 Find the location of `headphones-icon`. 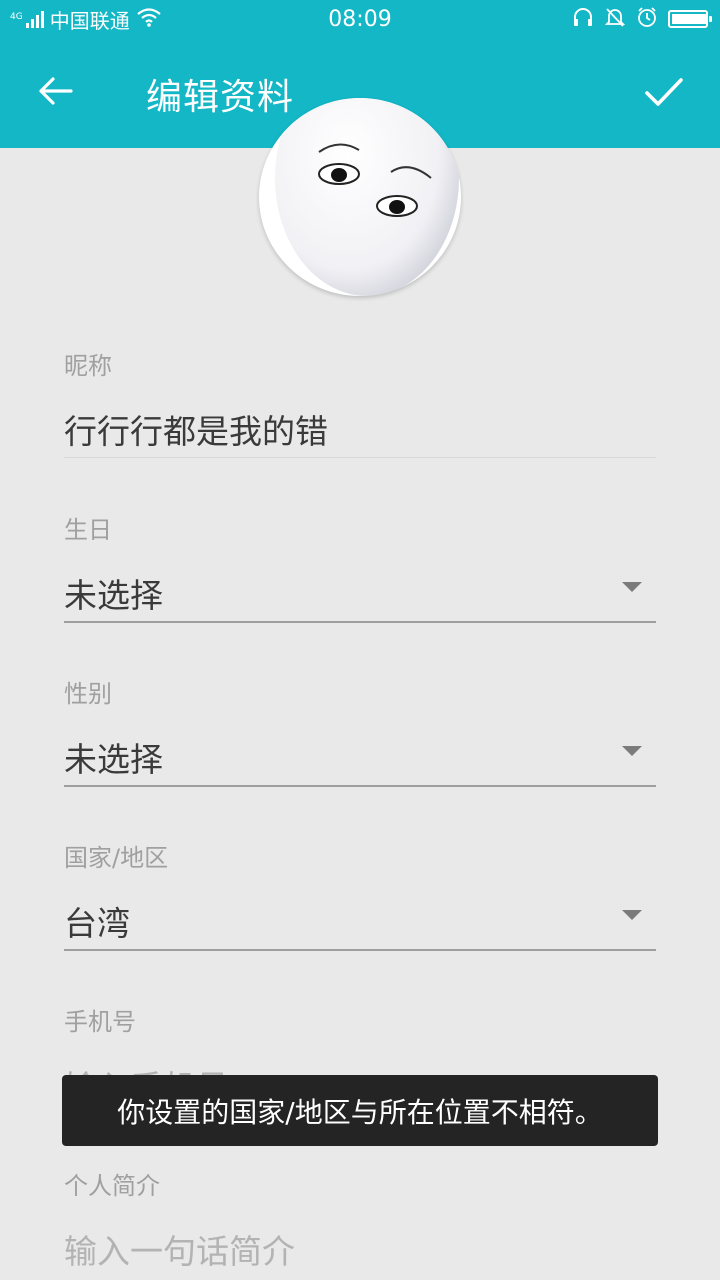

headphones-icon is located at coordinates (583, 19).